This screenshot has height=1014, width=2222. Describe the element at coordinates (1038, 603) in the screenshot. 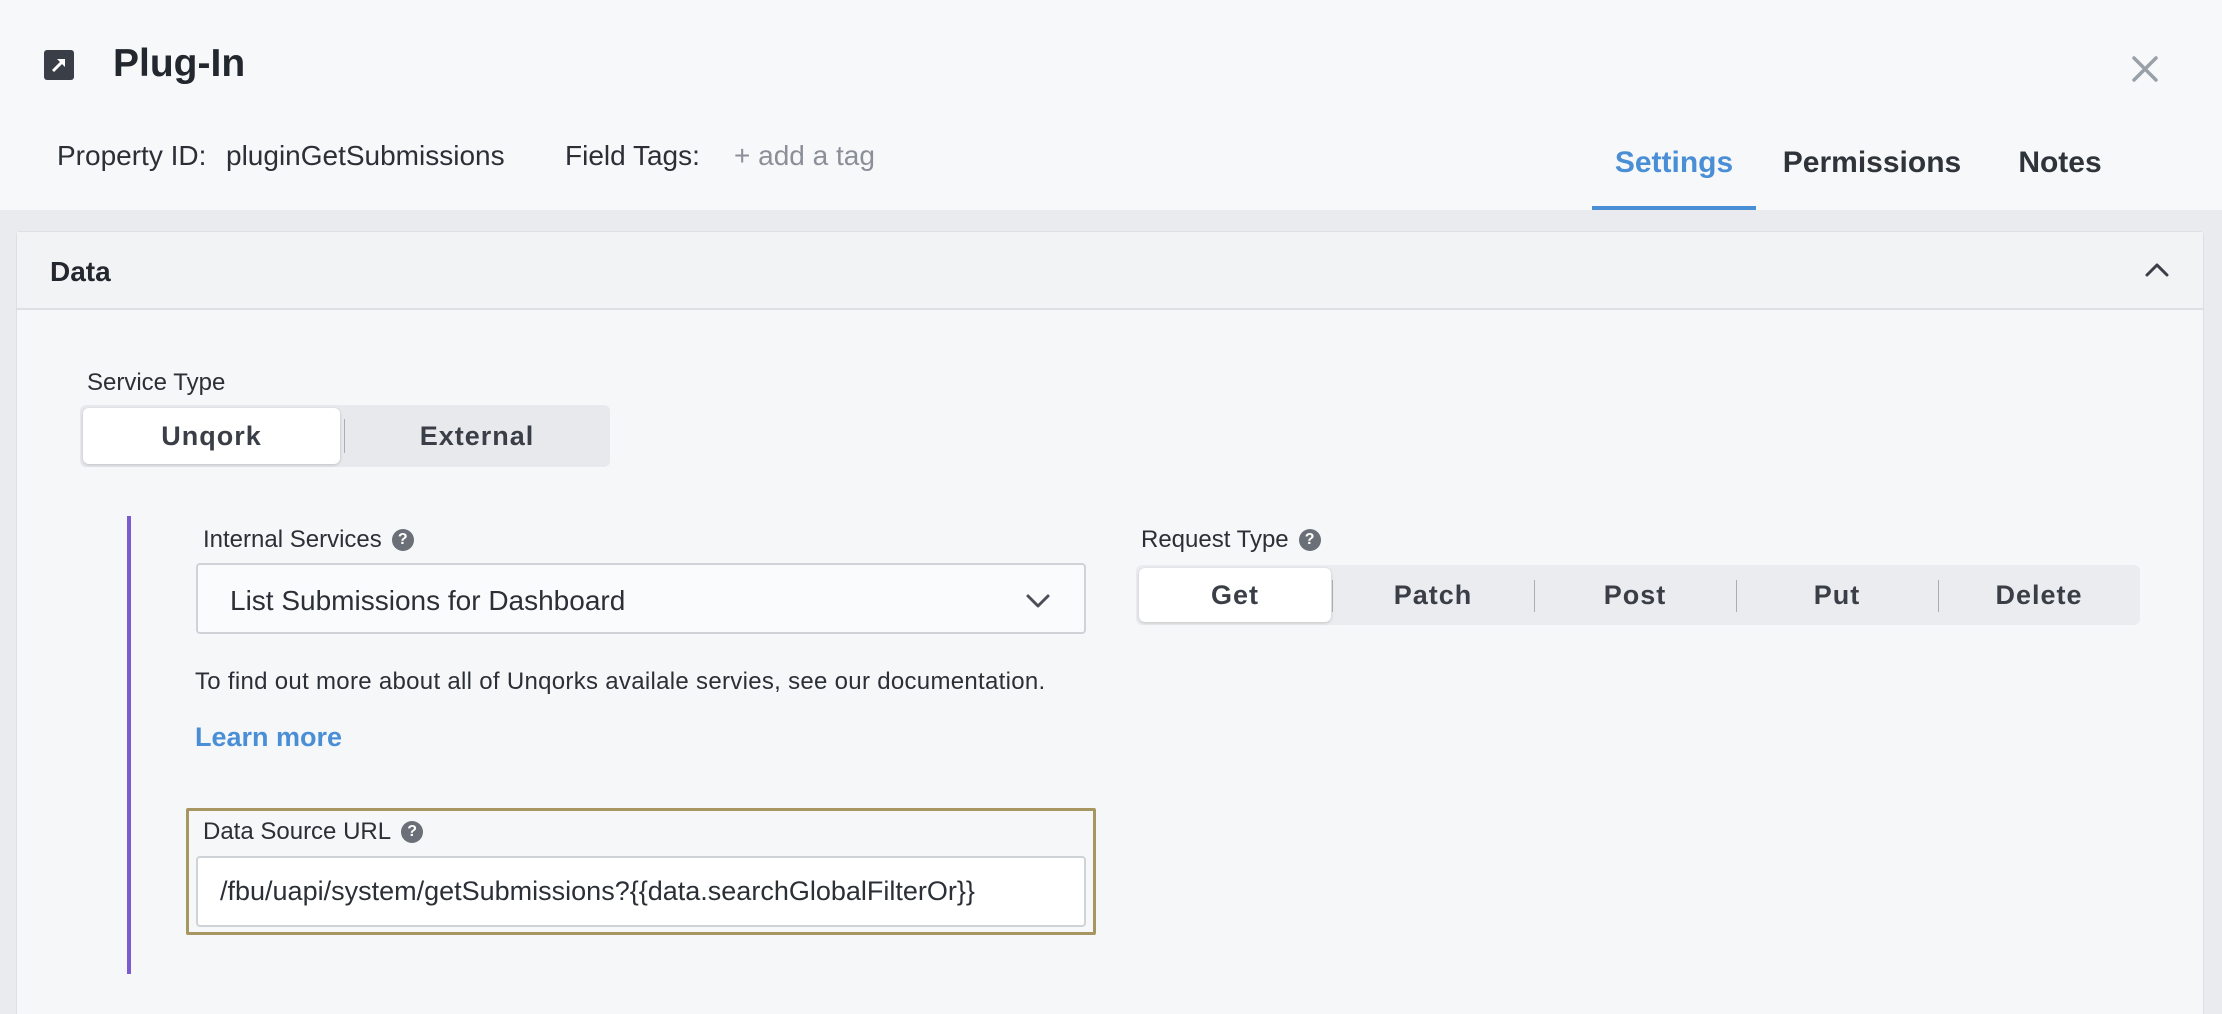

I see `chevron-down-icon` at that location.